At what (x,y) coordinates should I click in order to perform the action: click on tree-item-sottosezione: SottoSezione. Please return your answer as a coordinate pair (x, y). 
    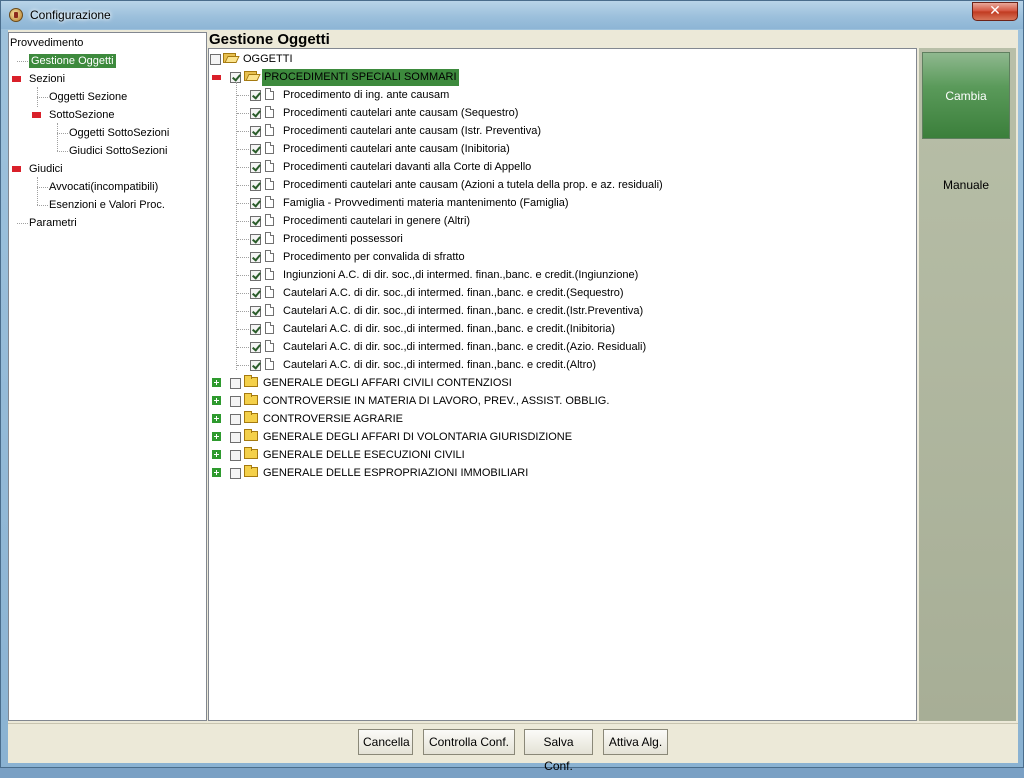
    Looking at the image, I should click on (81, 115).